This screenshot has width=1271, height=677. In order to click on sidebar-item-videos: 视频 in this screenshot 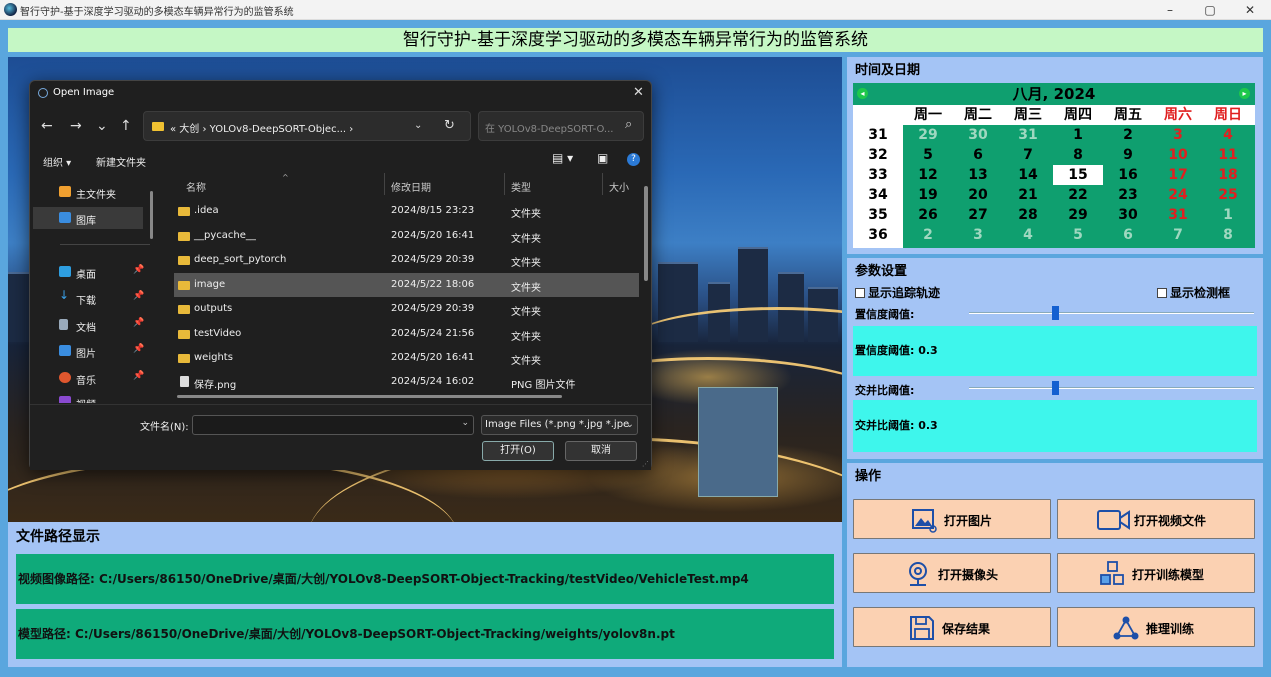, I will do `click(88, 397)`.